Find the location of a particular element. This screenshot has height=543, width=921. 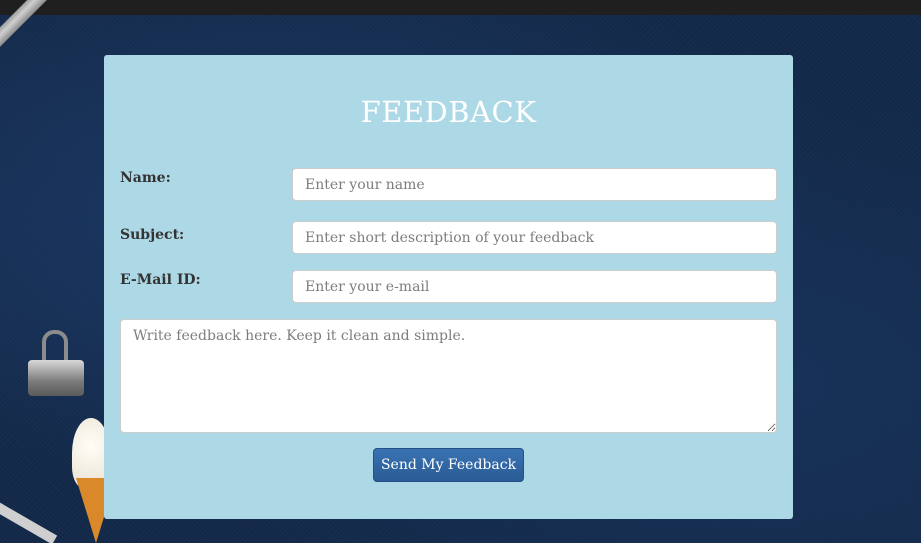

browser-top-bar is located at coordinates (460, 7).